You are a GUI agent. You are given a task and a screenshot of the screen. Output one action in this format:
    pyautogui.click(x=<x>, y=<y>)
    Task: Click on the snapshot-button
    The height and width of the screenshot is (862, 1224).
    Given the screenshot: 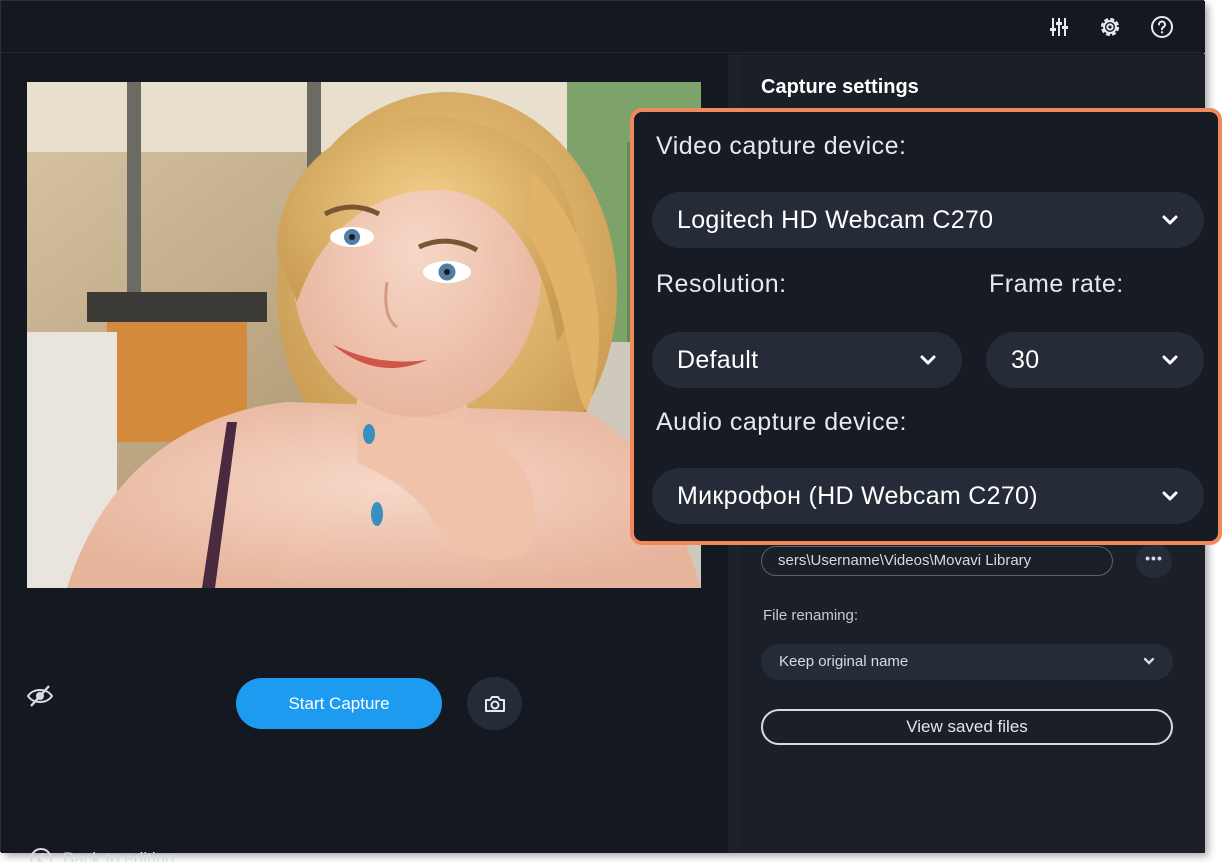 What is the action you would take?
    pyautogui.click(x=494, y=703)
    